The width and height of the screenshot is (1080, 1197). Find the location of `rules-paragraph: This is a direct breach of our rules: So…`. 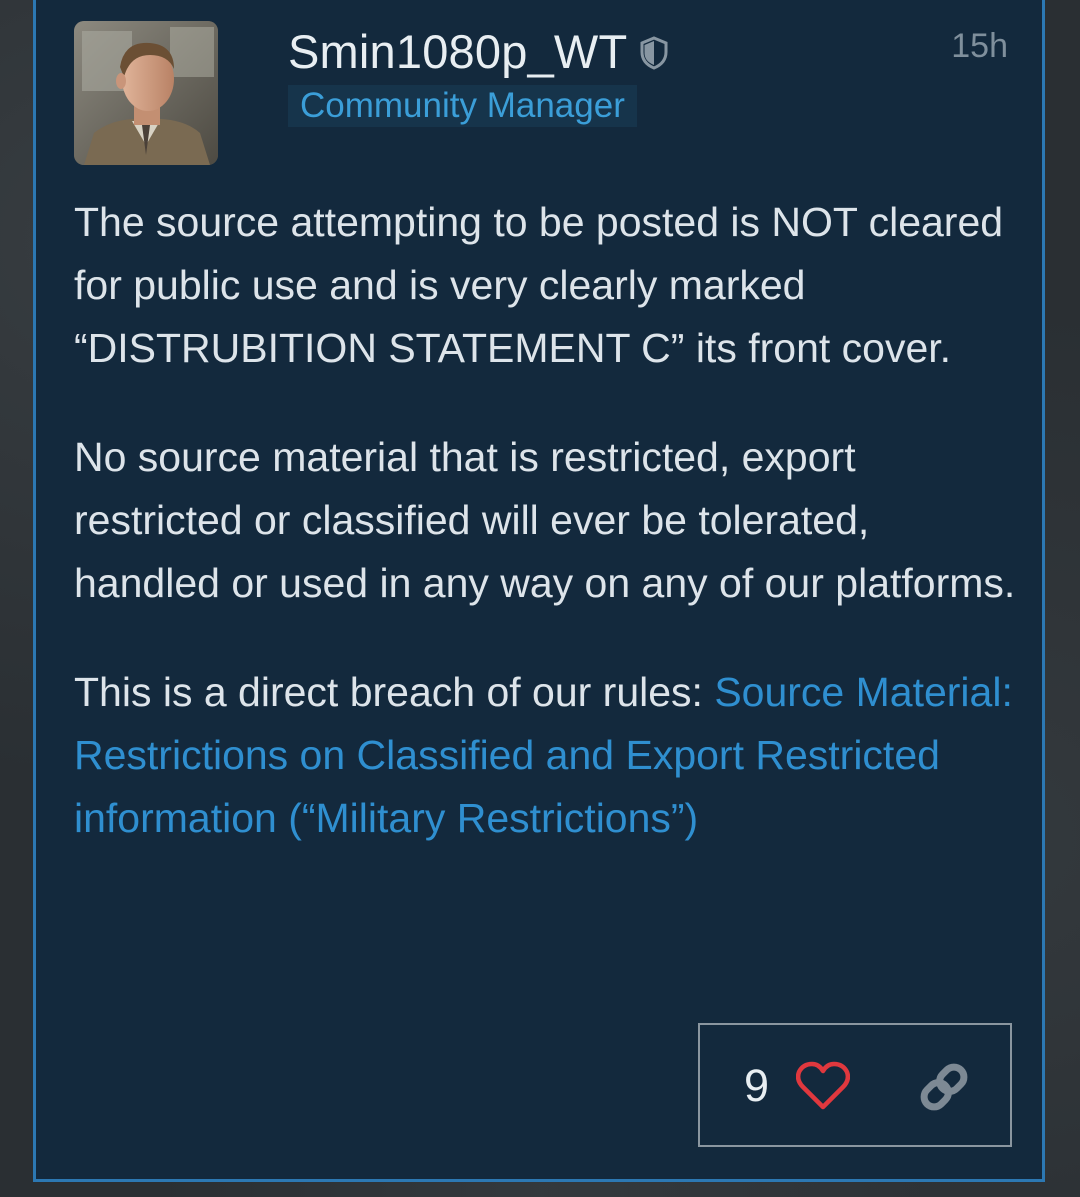

rules-paragraph: This is a direct breach of our rules: So… is located at coordinates (549, 755).